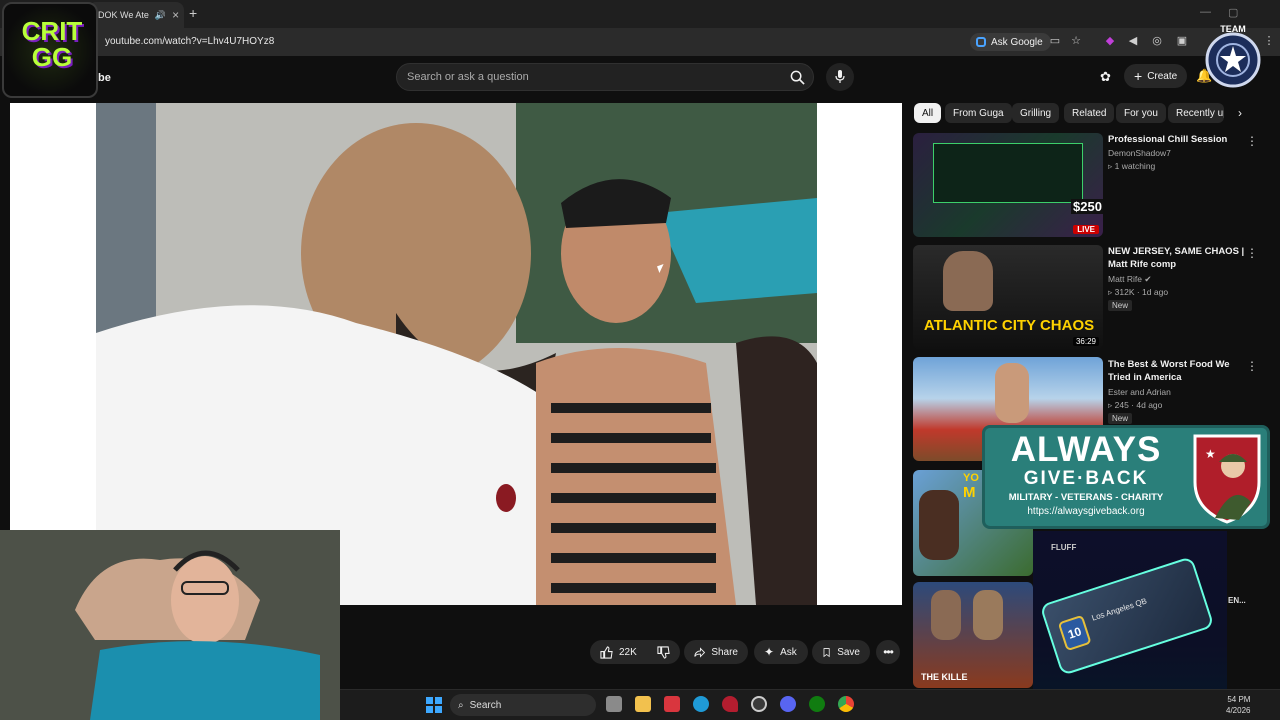  I want to click on windows-taskbar: ⌕ Search 54 PM 4/2026, so click(810, 704).